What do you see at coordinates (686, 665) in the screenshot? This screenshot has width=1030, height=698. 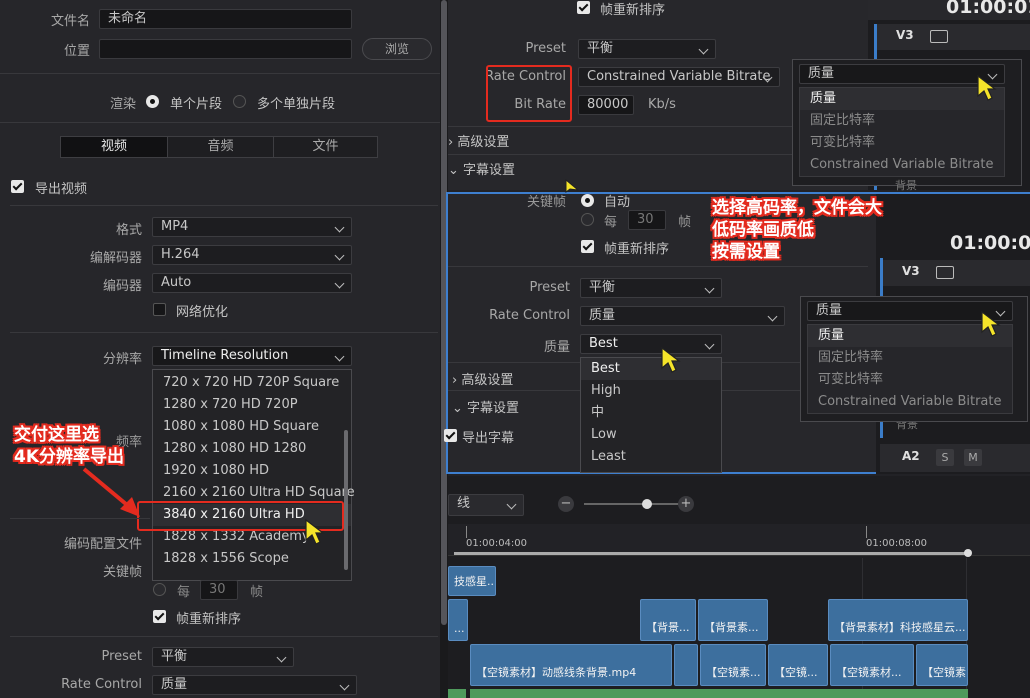 I see `video-clip` at bounding box center [686, 665].